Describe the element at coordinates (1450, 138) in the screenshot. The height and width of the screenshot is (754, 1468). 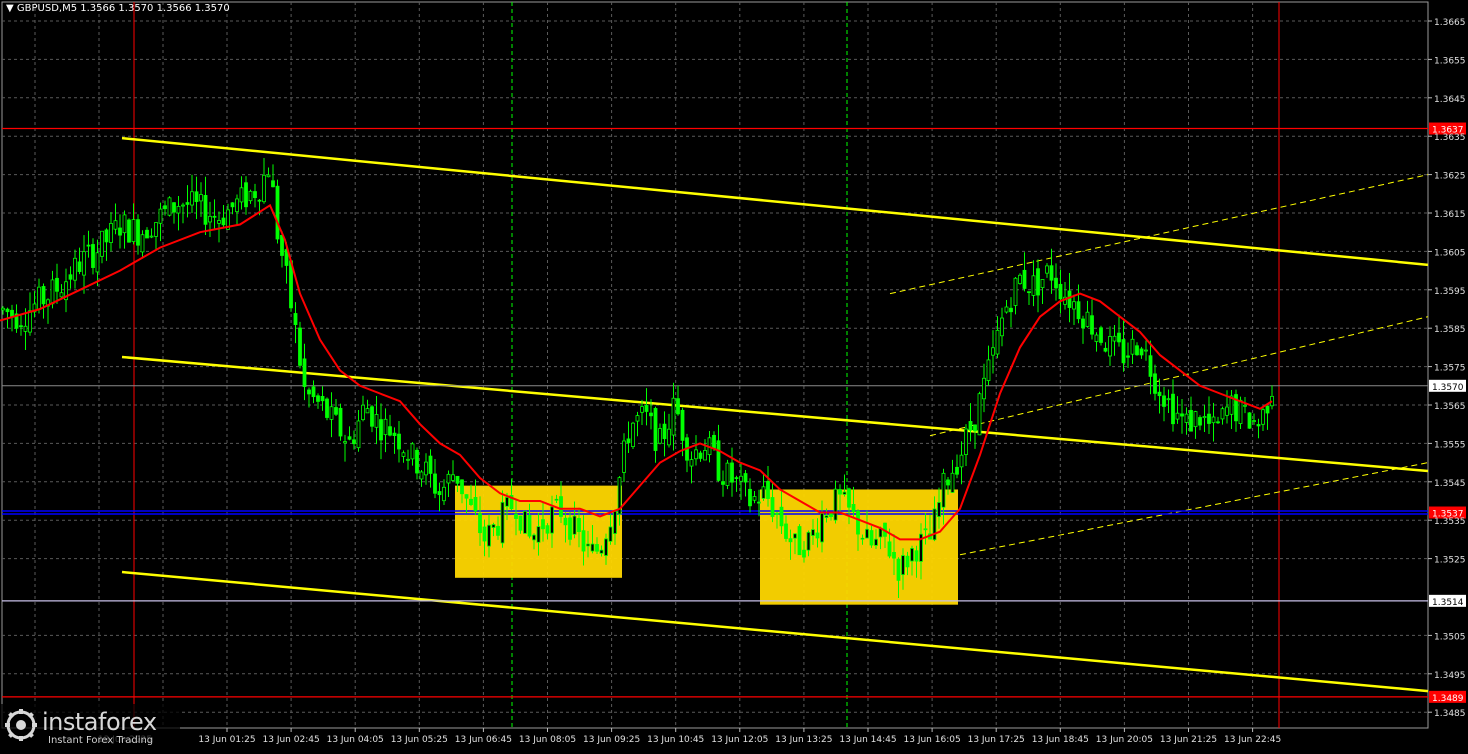
I see `price-tick-label: 1.3635` at that location.